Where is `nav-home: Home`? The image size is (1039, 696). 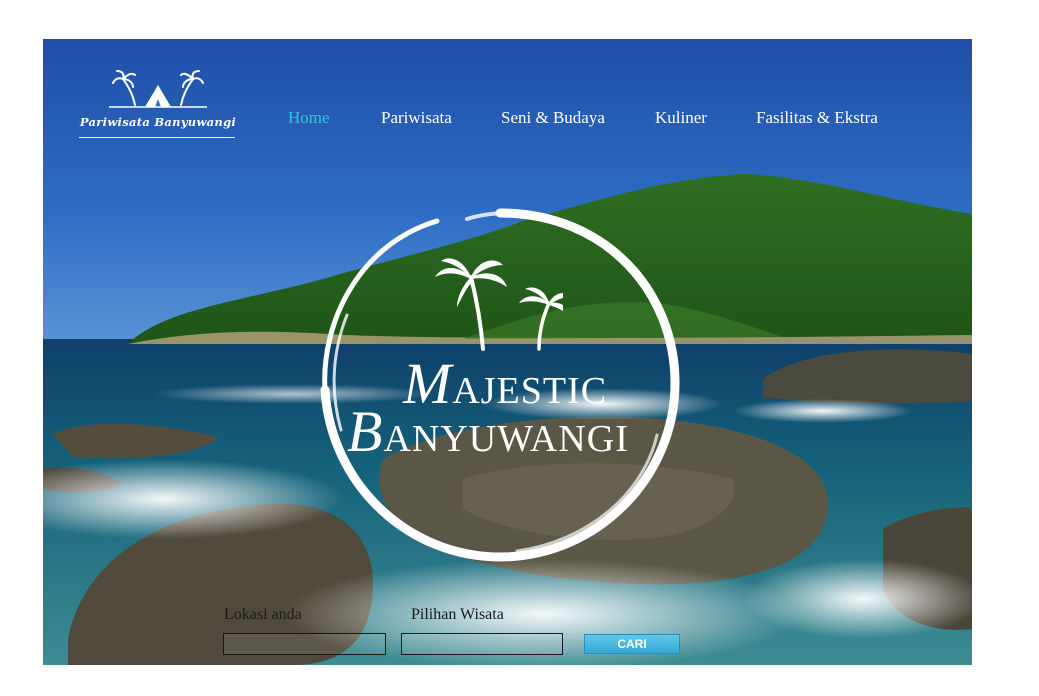
nav-home: Home is located at coordinates (309, 118).